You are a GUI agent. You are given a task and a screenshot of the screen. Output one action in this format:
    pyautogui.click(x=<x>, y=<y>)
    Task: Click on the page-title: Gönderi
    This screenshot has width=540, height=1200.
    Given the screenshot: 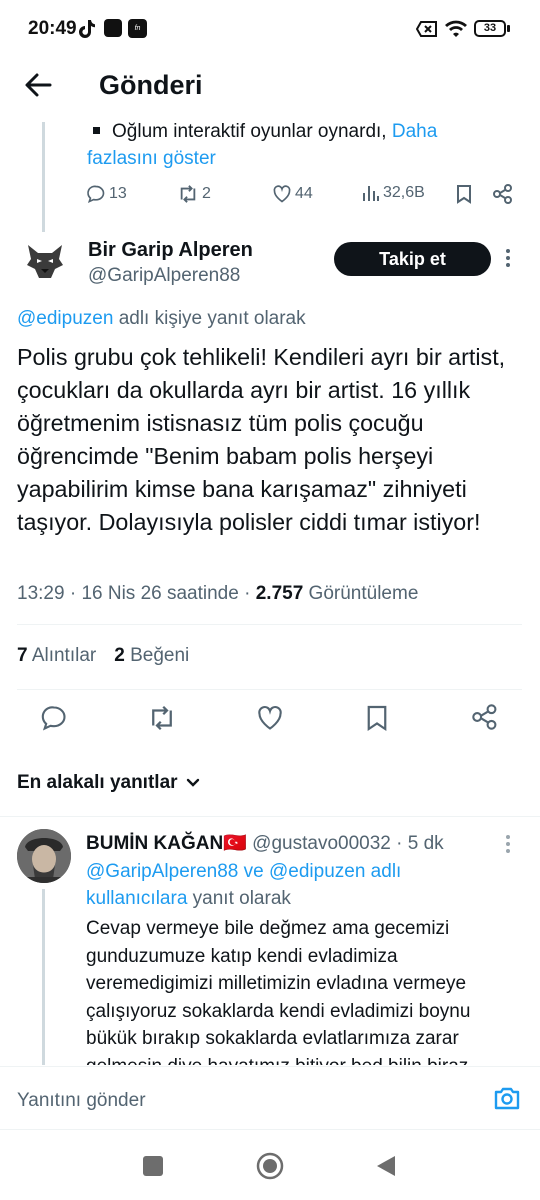 What is the action you would take?
    pyautogui.click(x=151, y=85)
    